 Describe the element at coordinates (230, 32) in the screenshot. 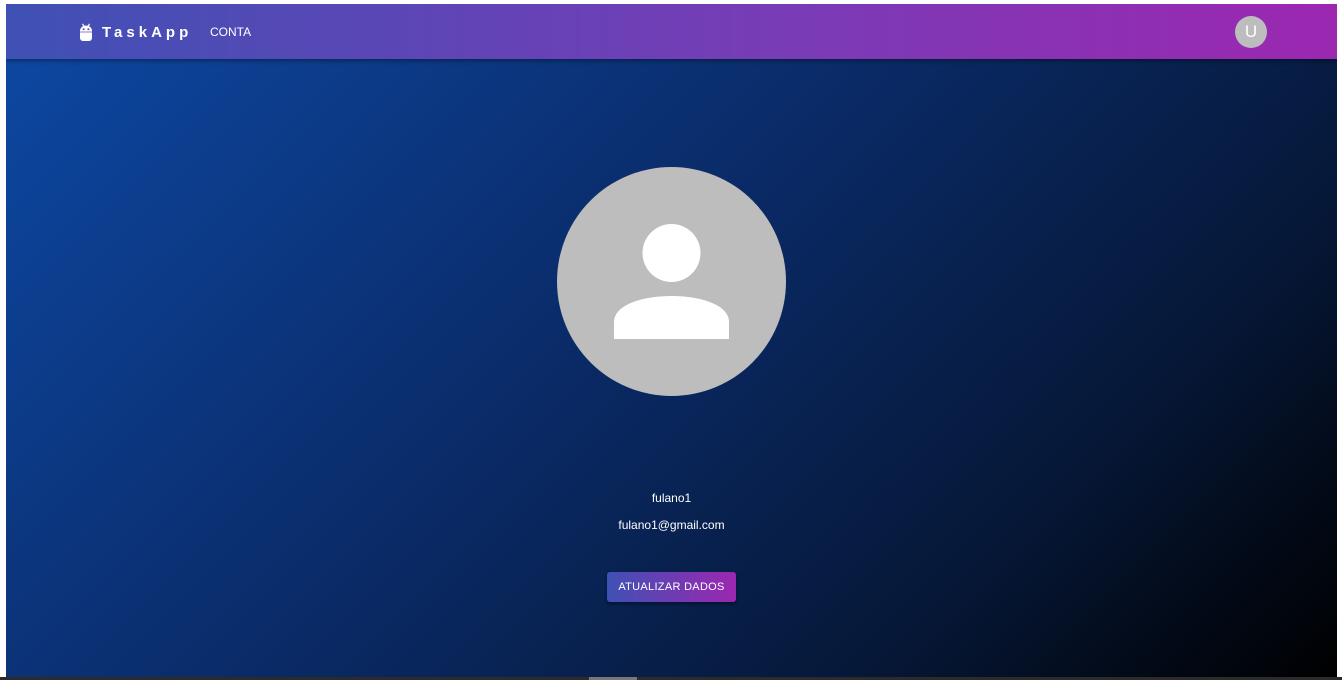

I see `nav-link-conta: CONTA` at that location.